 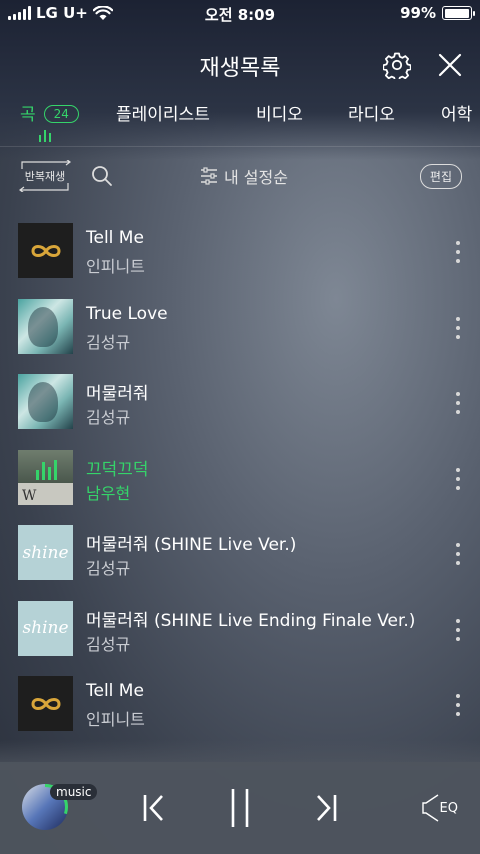 I want to click on next-button, so click(x=326, y=808).